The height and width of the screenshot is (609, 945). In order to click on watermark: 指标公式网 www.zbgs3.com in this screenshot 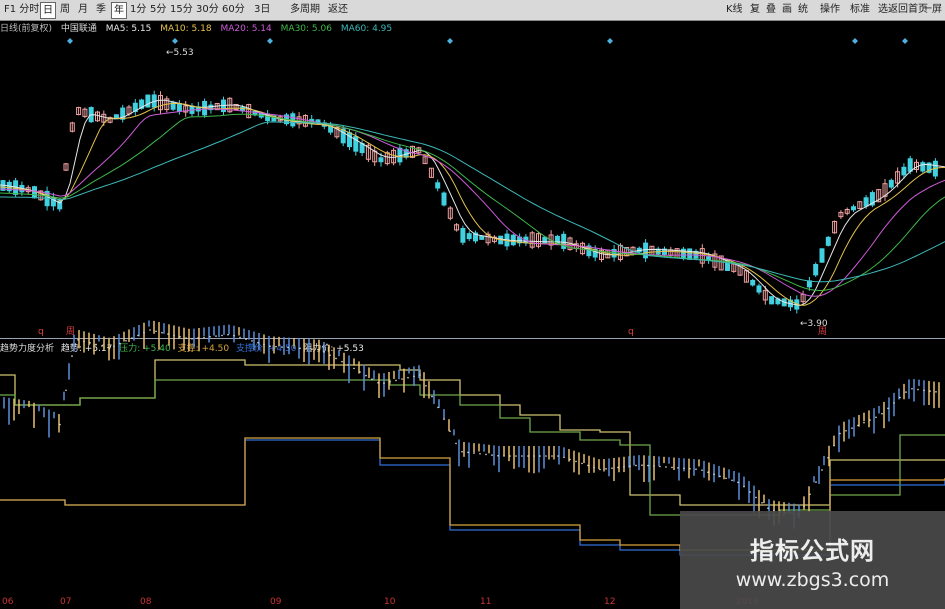, I will do `click(812, 560)`.